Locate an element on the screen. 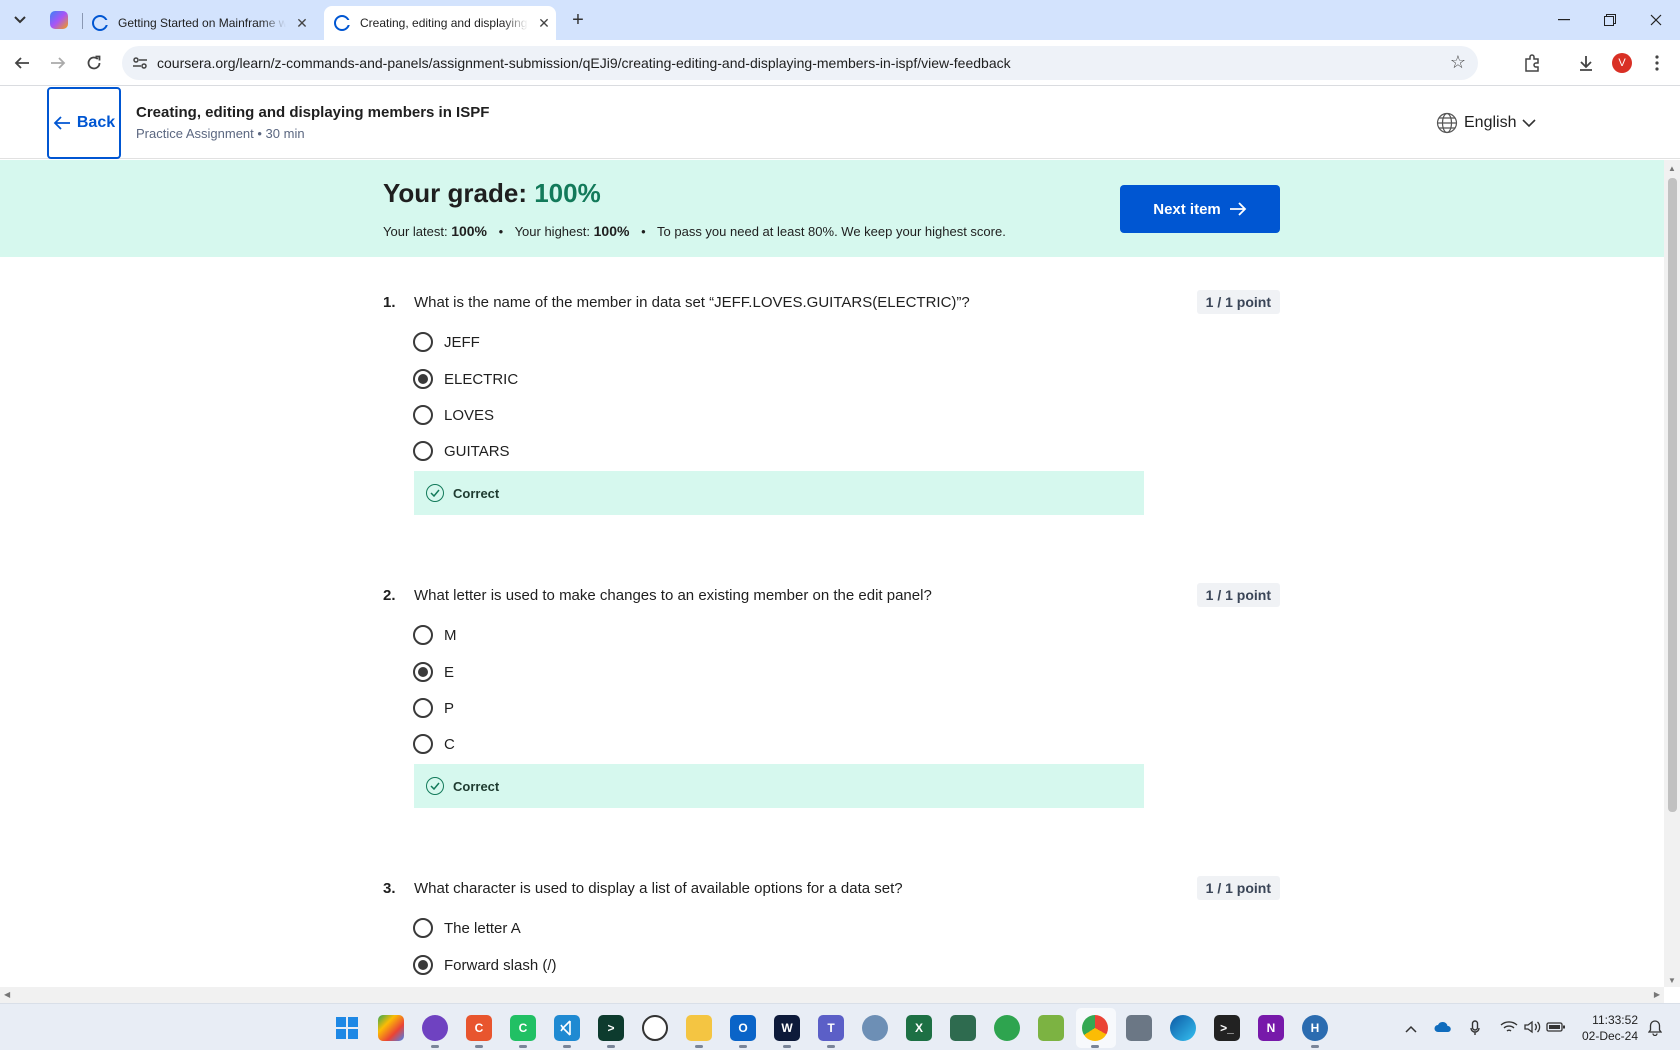  notepad-icon is located at coordinates (1051, 1028).